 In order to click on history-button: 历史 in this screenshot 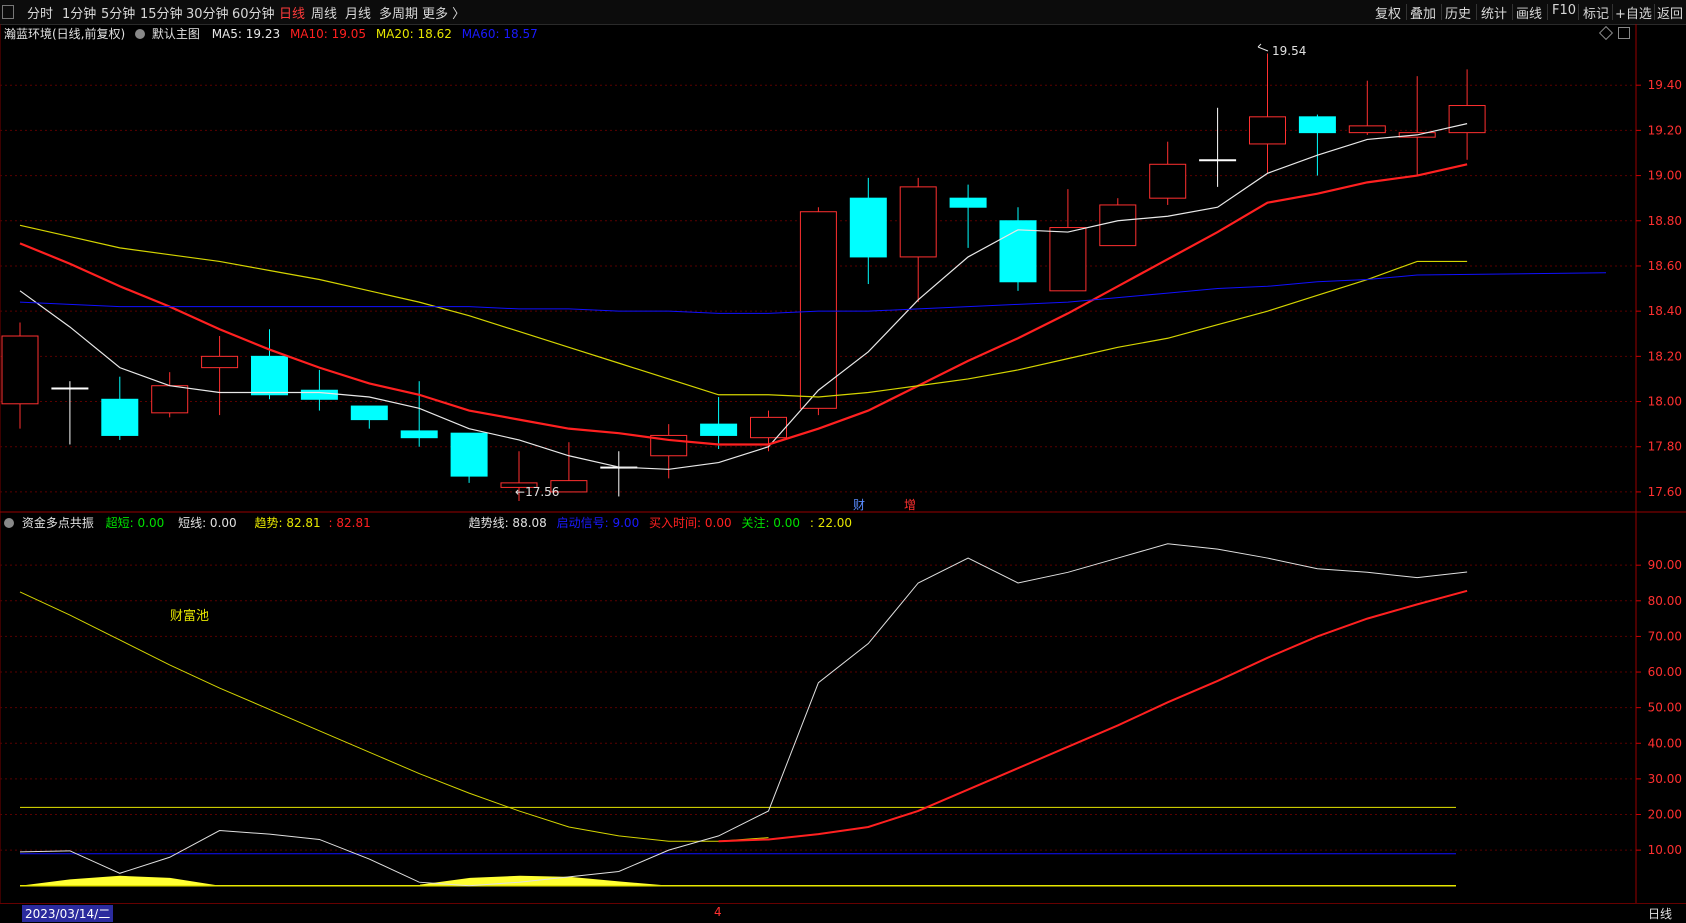, I will do `click(1458, 12)`.